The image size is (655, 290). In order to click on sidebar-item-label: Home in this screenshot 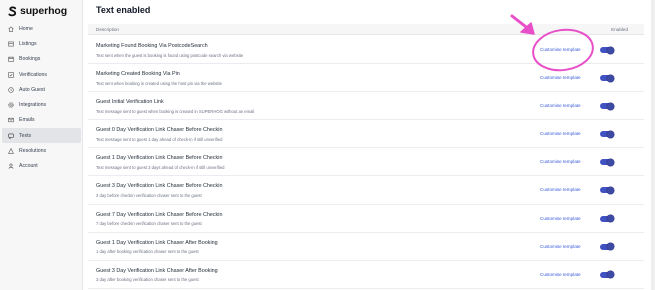, I will do `click(26, 28)`.